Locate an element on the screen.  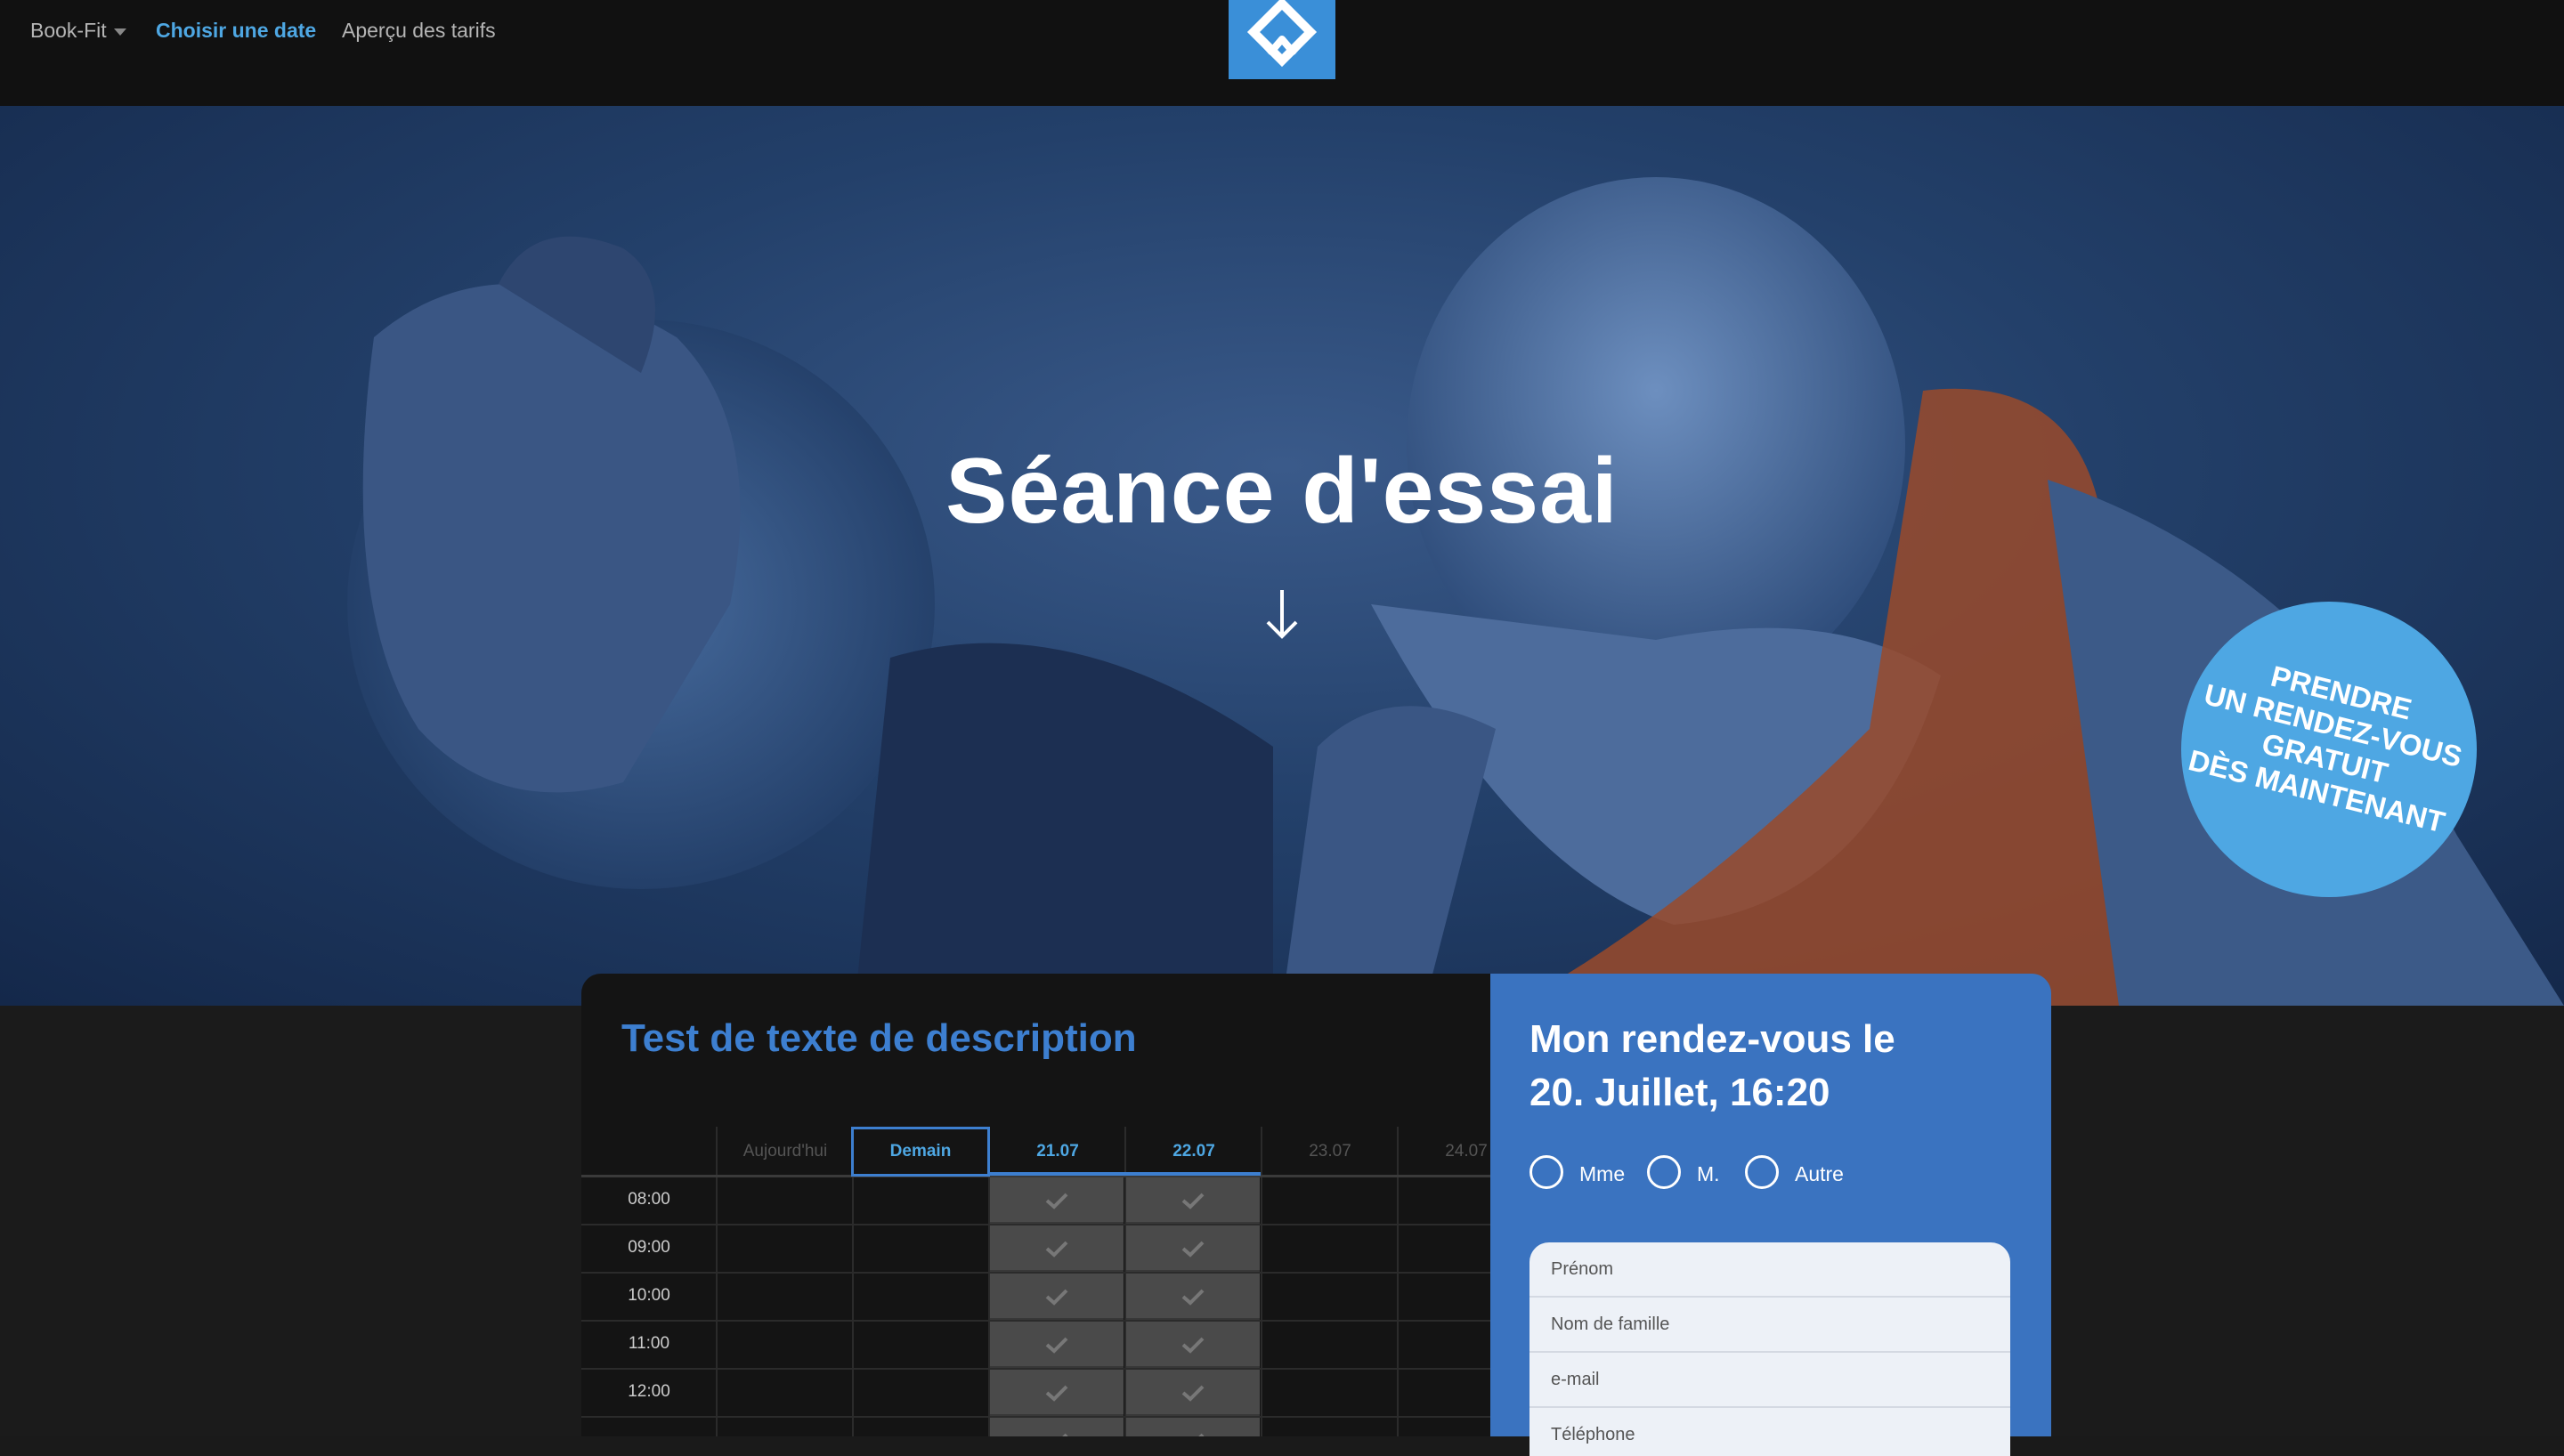
phone-input is located at coordinates (1769, 1432).